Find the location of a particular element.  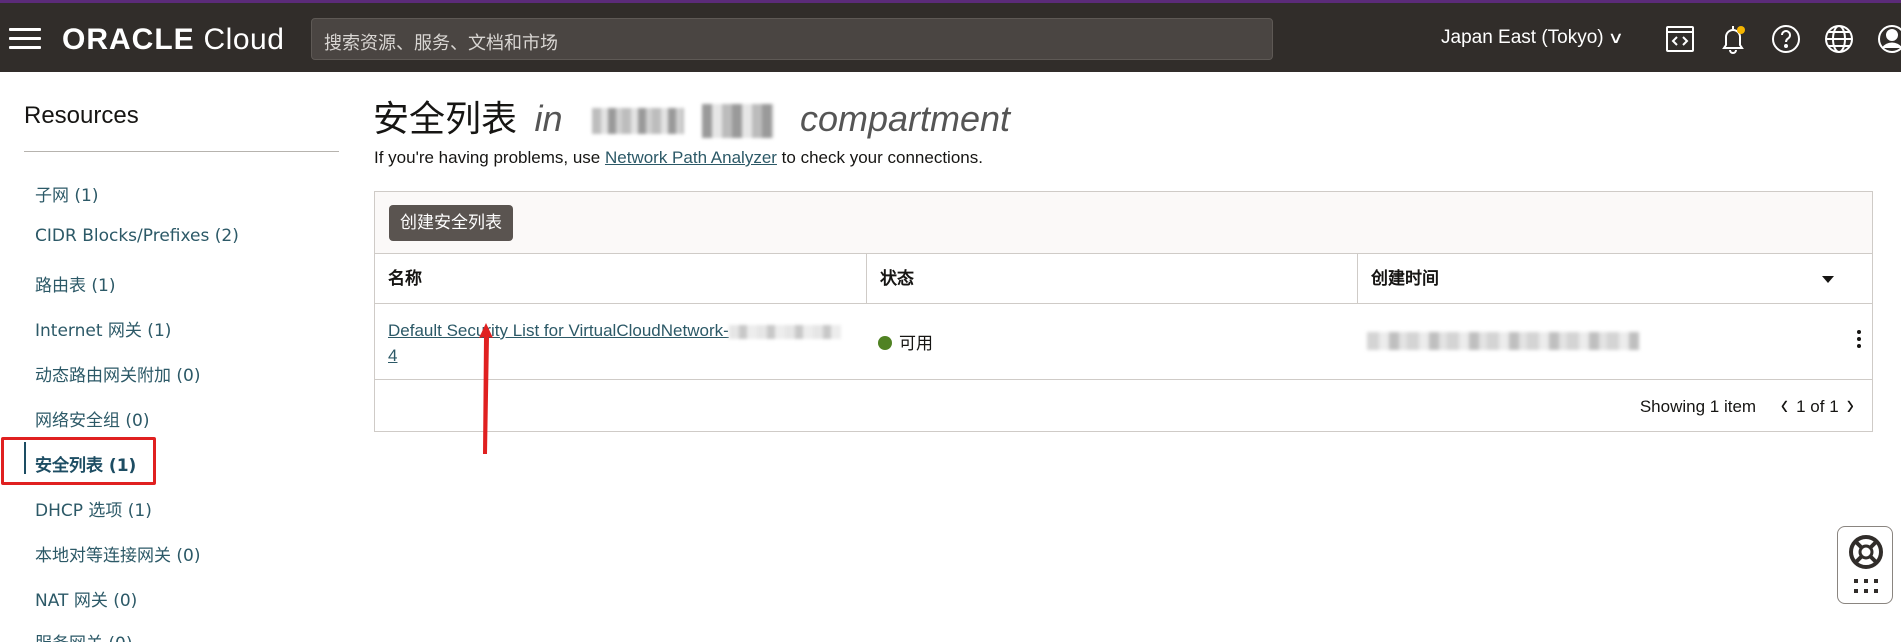

page-title-text: 安全列表 is located at coordinates (445, 119).